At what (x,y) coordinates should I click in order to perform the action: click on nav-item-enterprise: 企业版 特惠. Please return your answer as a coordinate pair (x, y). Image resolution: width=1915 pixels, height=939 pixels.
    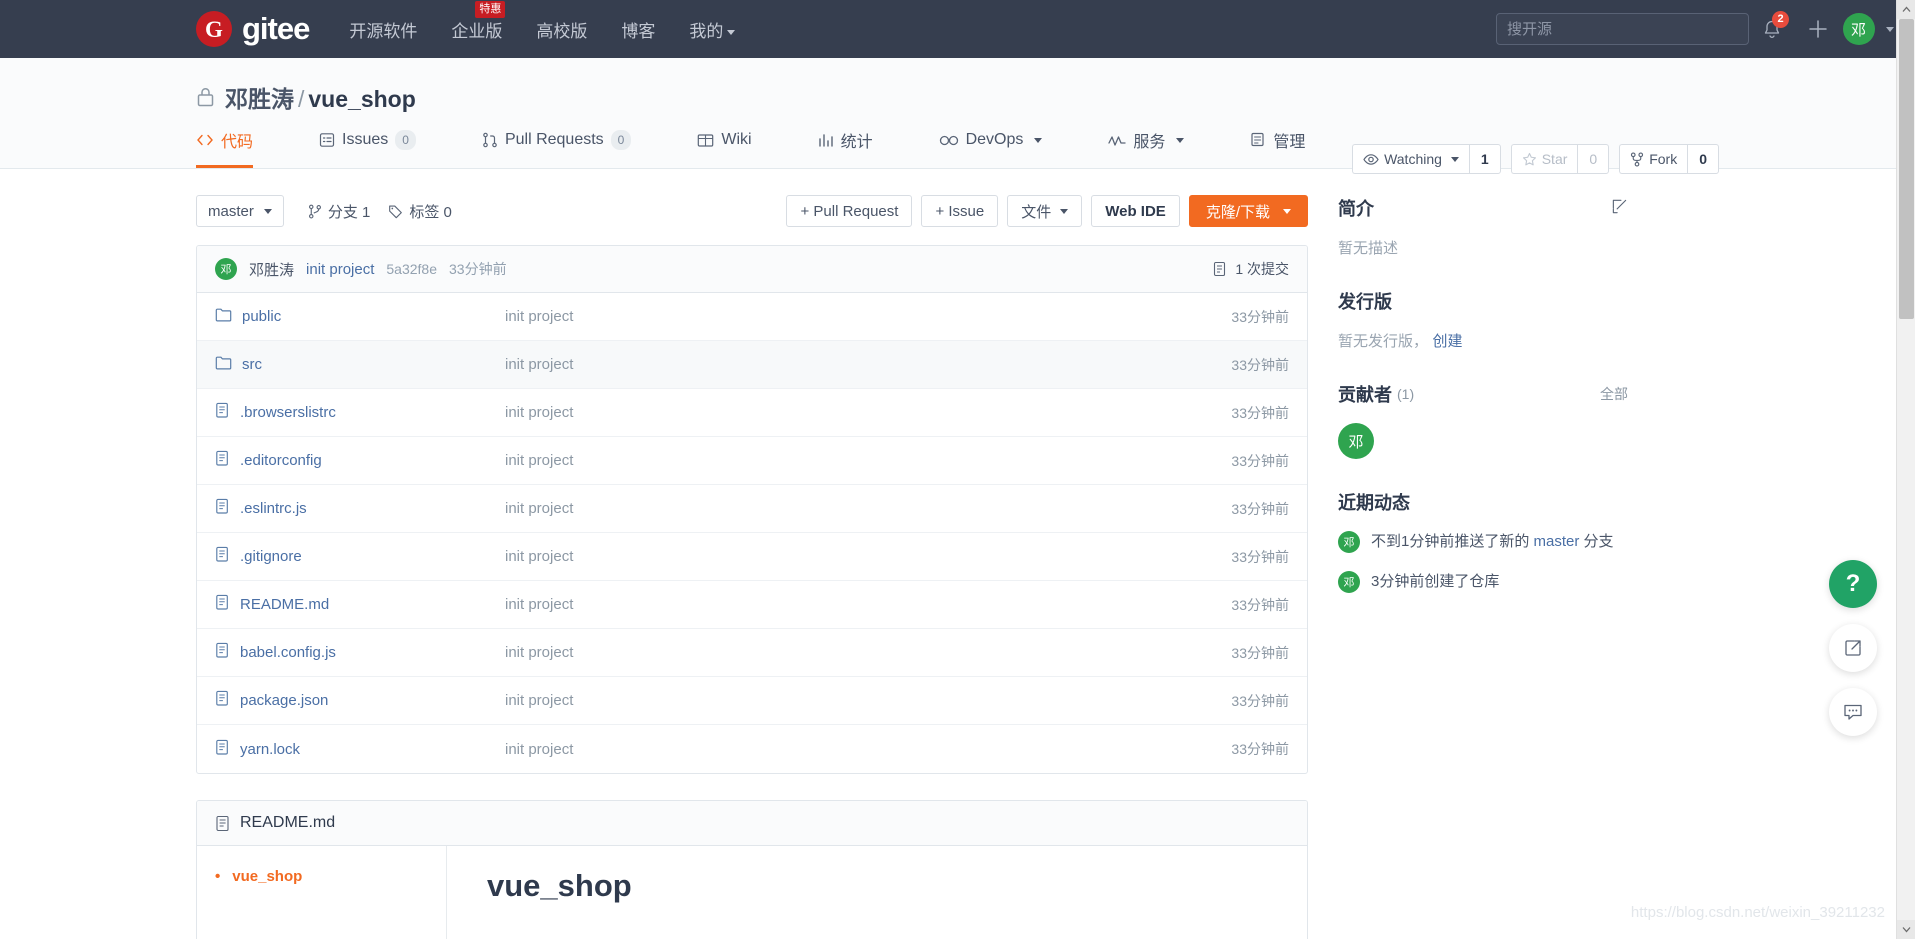
    Looking at the image, I should click on (478, 21).